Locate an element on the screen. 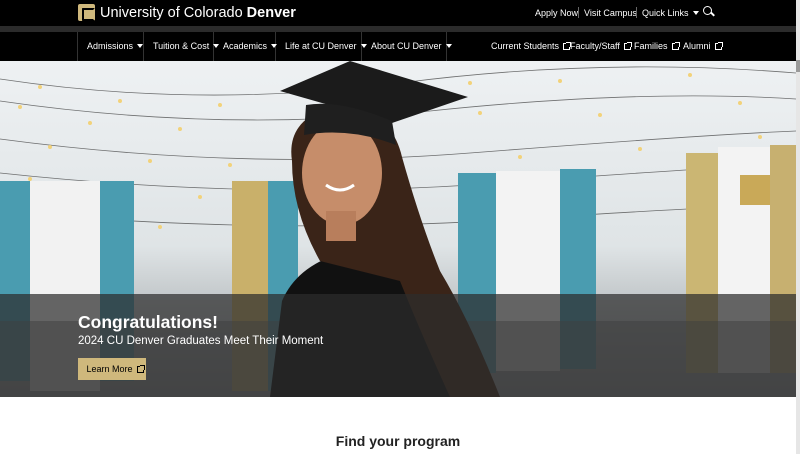  faculty-staff-link: Faculty/Staff is located at coordinates (601, 46).